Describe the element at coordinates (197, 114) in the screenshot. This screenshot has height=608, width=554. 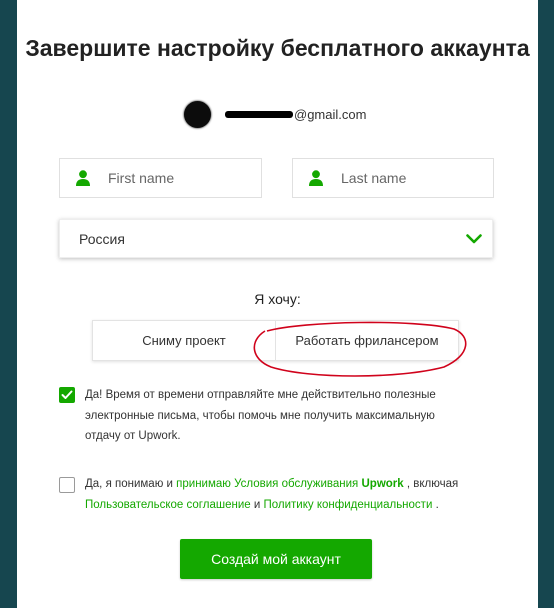
I see `avatar` at that location.